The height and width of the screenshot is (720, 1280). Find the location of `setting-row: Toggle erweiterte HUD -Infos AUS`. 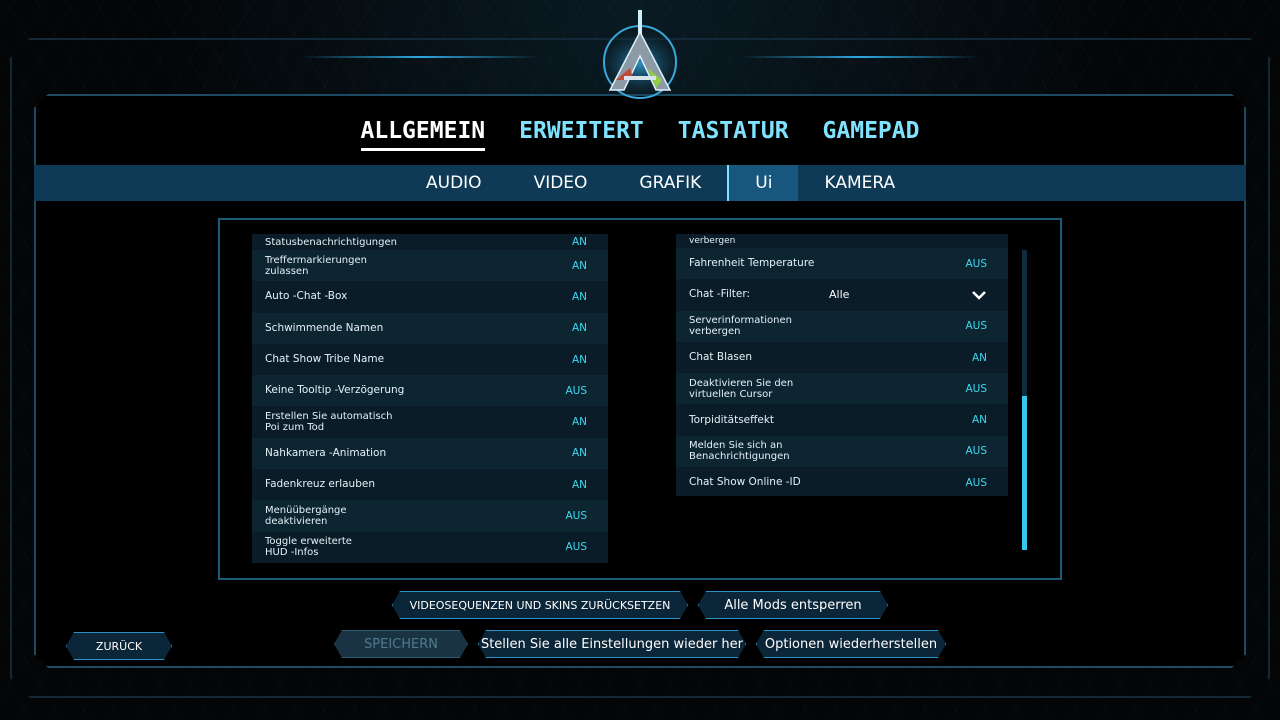

setting-row: Toggle erweiterte HUD -Infos AUS is located at coordinates (430, 547).